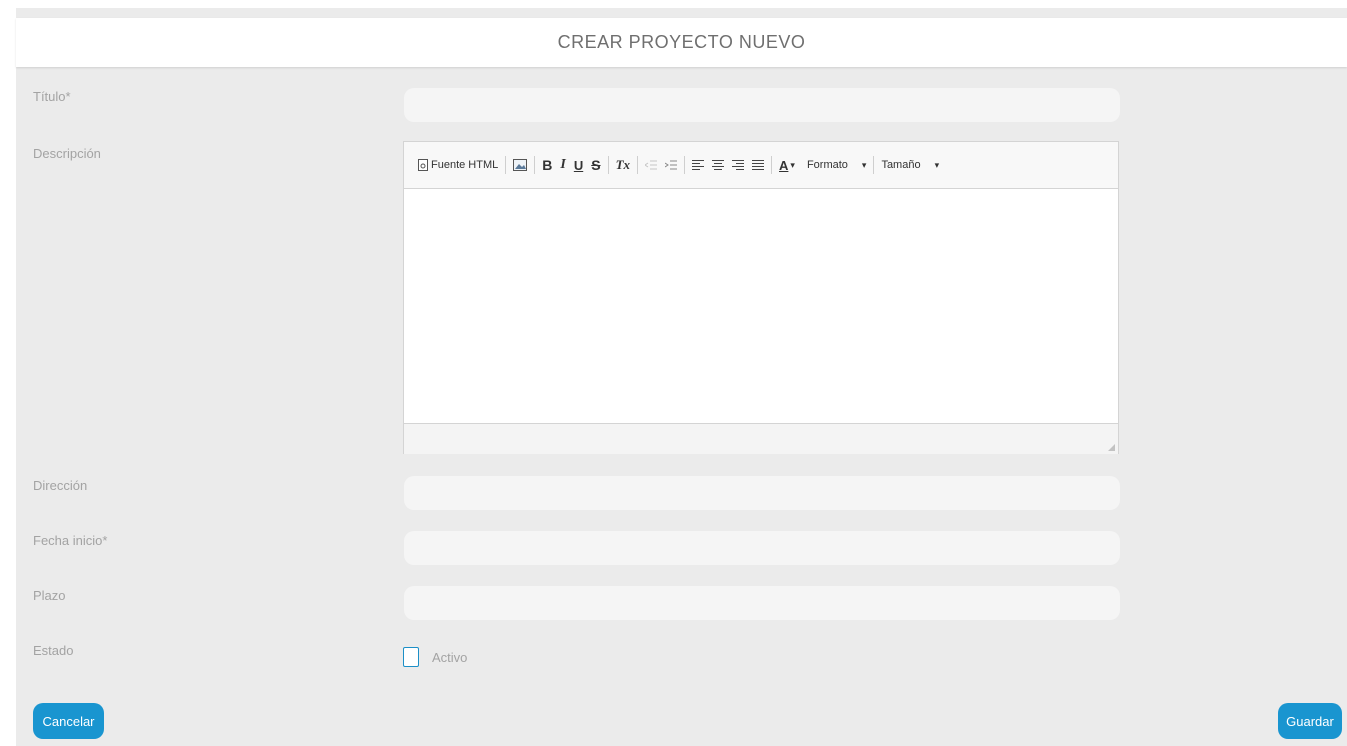 The height and width of the screenshot is (746, 1347). I want to click on text-color-glyph: A, so click(784, 165).